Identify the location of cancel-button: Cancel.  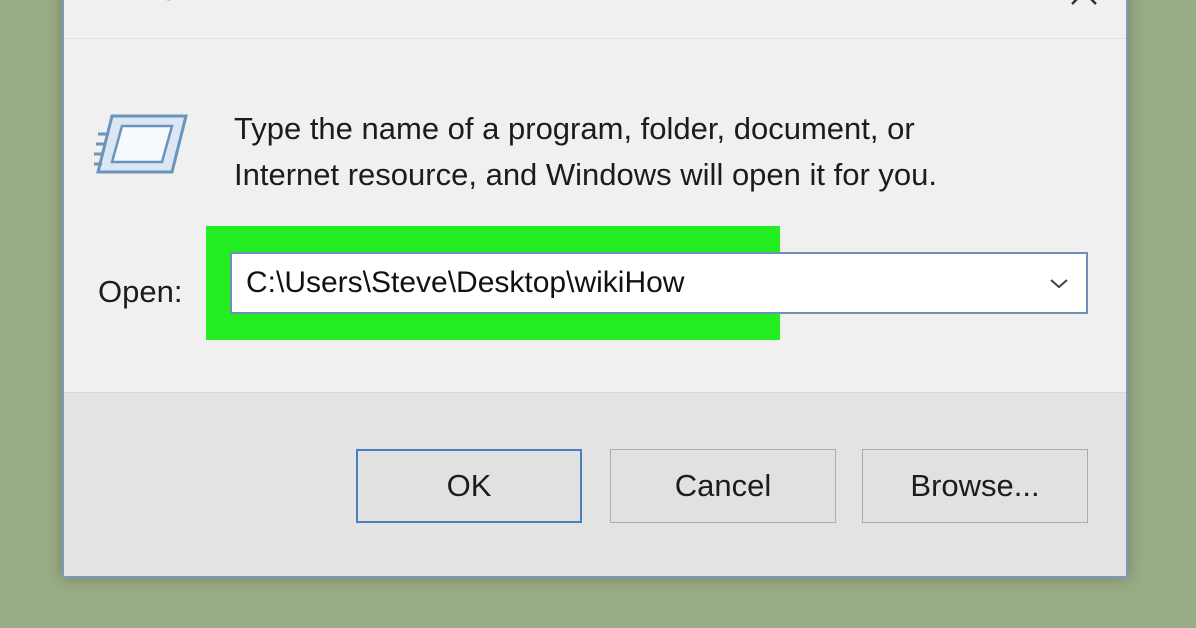
(723, 486).